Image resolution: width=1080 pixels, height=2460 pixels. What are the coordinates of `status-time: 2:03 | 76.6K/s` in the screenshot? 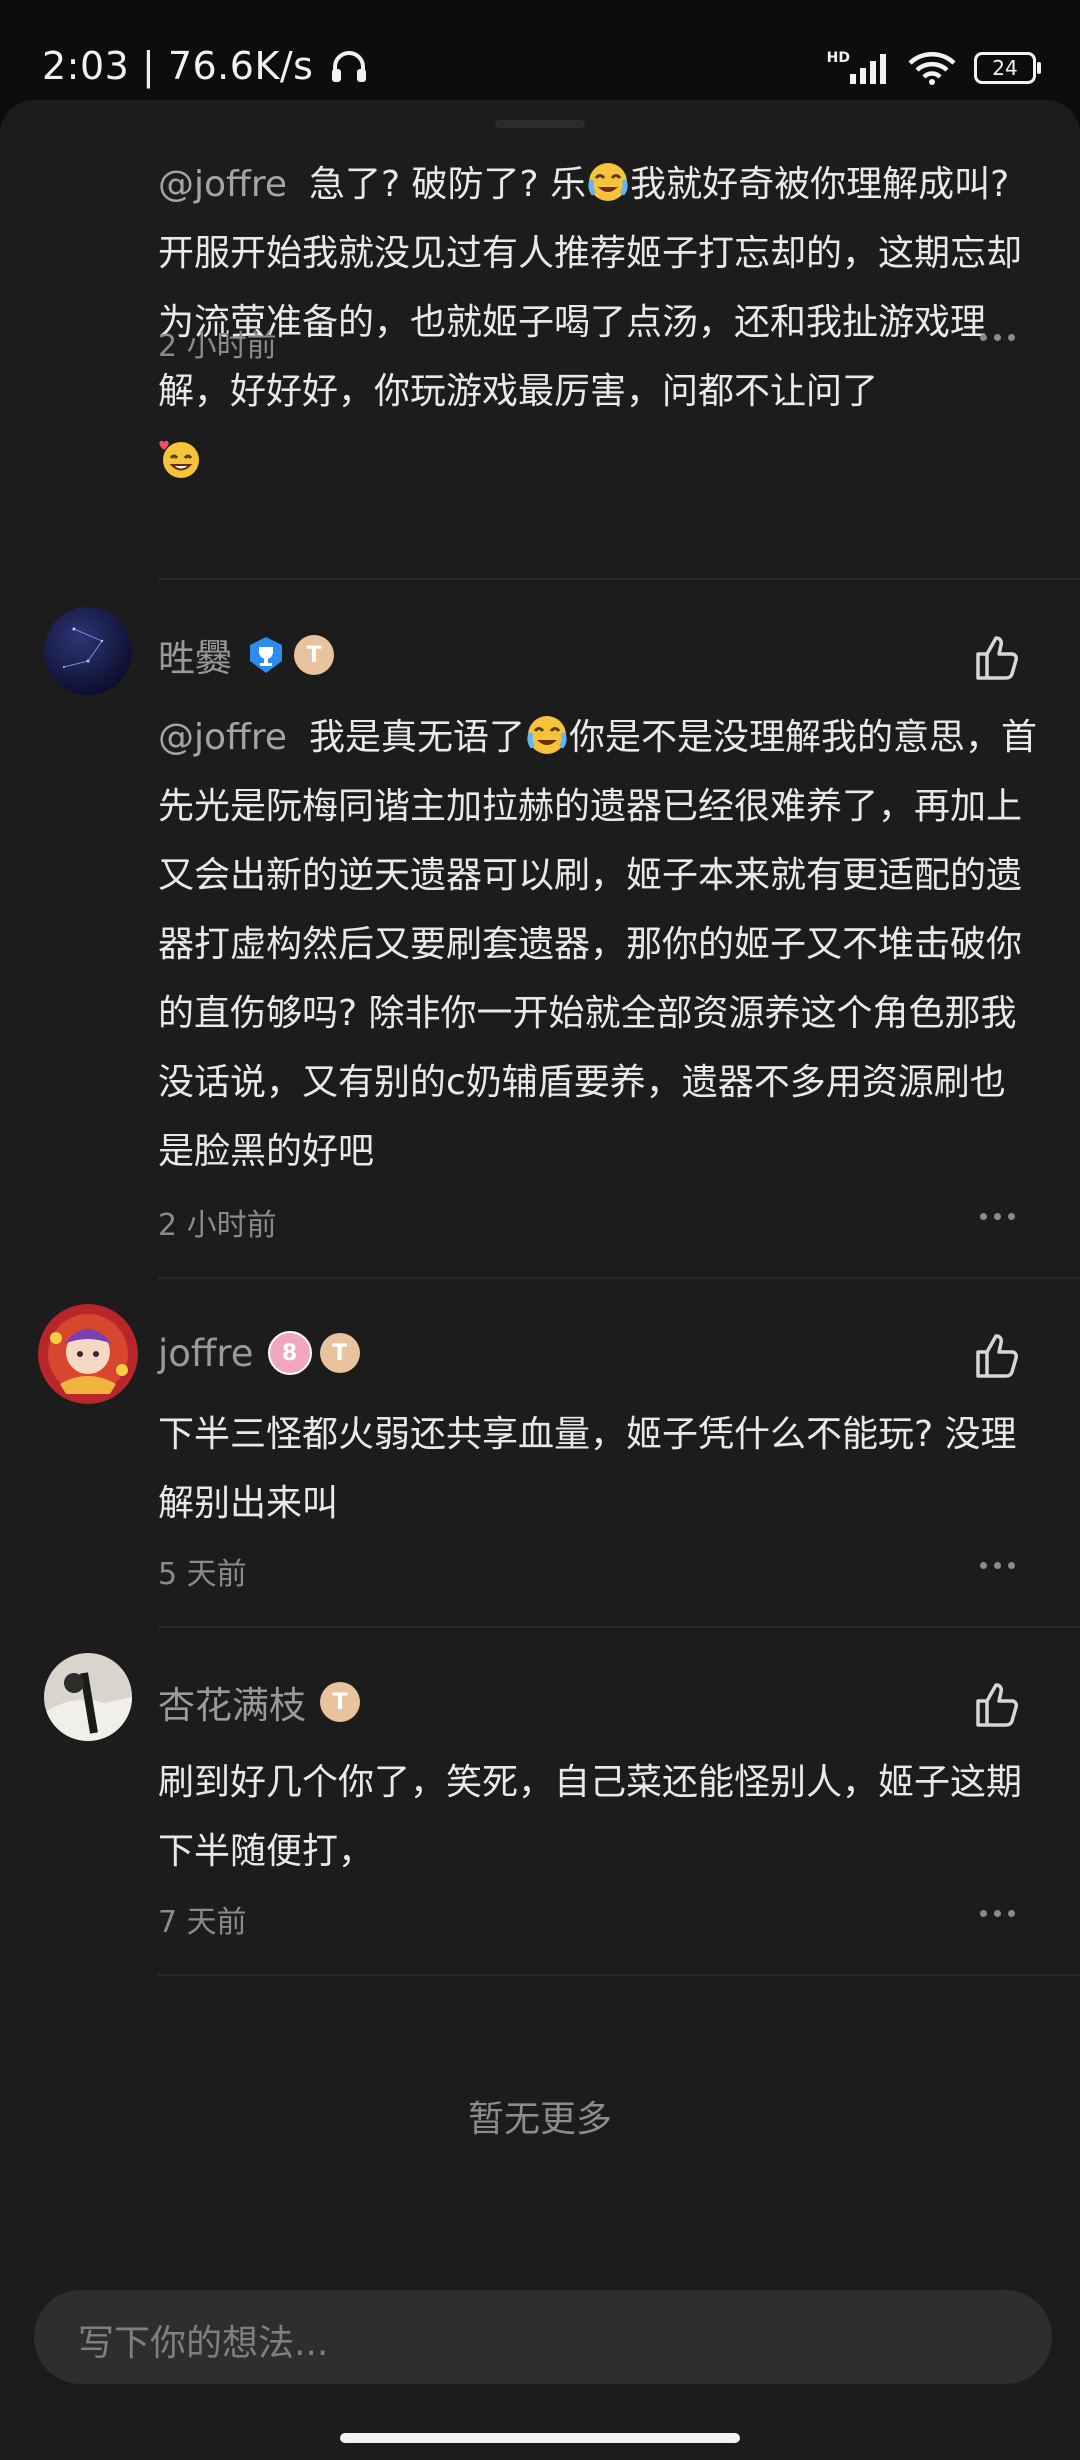 It's located at (205, 66).